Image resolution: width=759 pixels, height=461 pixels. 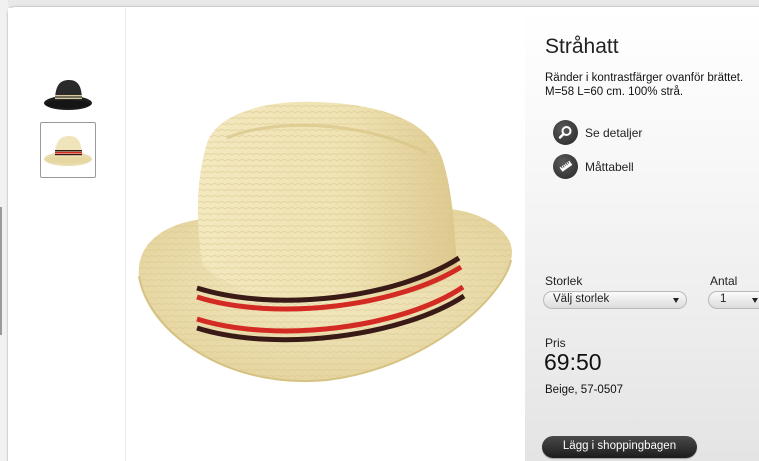 I want to click on product-title: Stråhatt, so click(x=582, y=46).